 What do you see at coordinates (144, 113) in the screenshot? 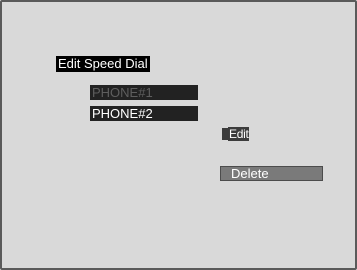
I see `phone-item-2: PHONE#2` at bounding box center [144, 113].